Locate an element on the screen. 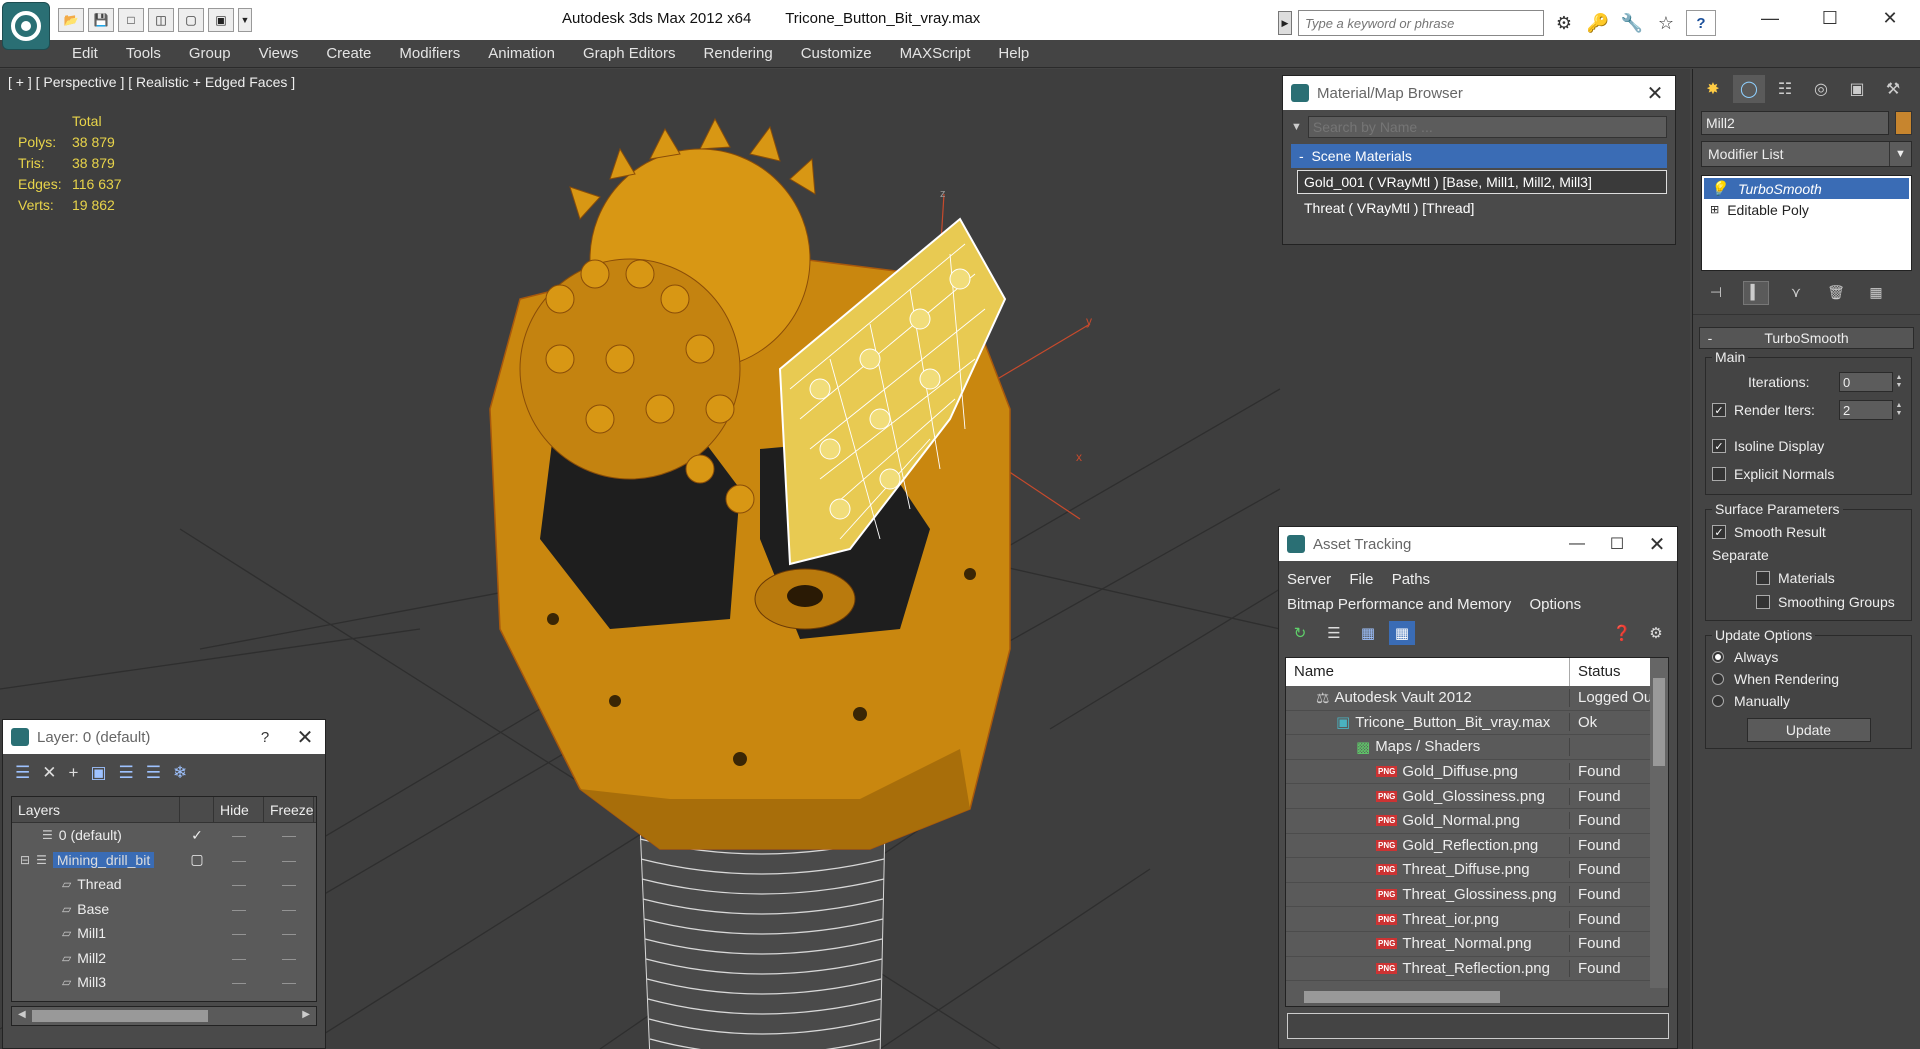 The image size is (1920, 1049). current-layer-check-icon: ✓ is located at coordinates (197, 835).